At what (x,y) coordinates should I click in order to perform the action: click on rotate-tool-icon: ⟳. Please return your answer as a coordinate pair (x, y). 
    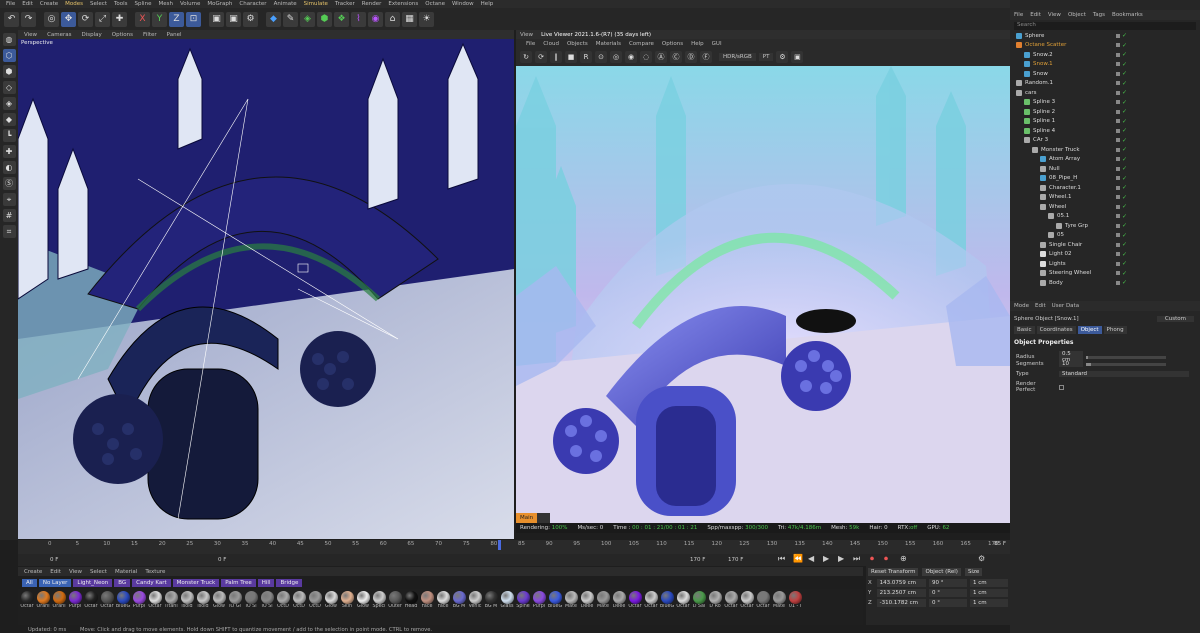
    Looking at the image, I should click on (85, 19).